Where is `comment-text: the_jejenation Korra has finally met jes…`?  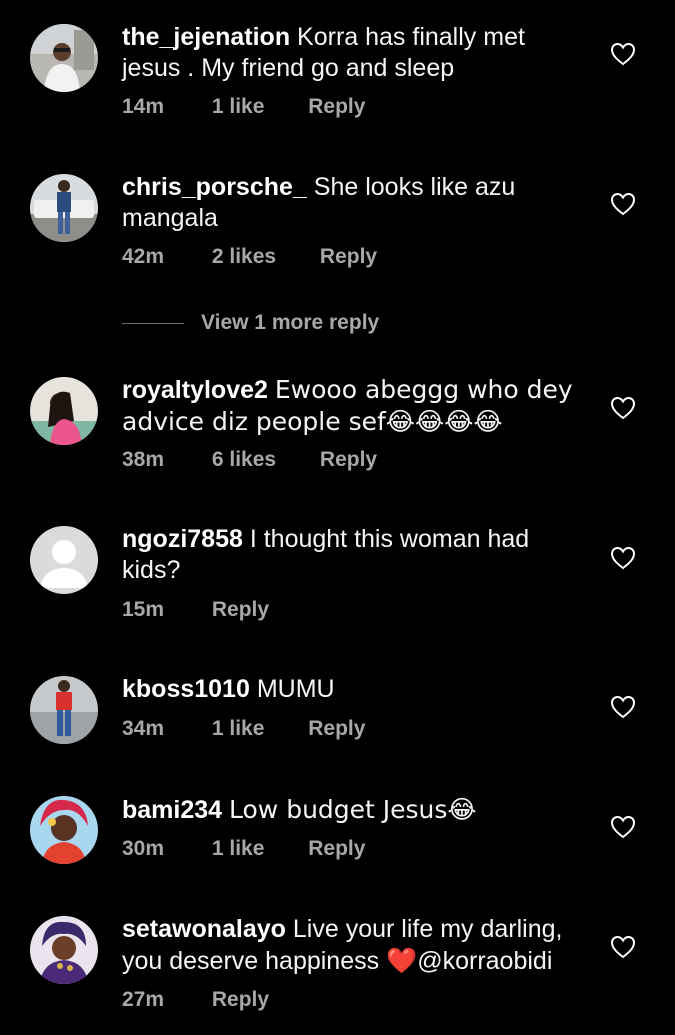
comment-text: the_jejenation Korra has finally met jes… is located at coordinates (352, 53).